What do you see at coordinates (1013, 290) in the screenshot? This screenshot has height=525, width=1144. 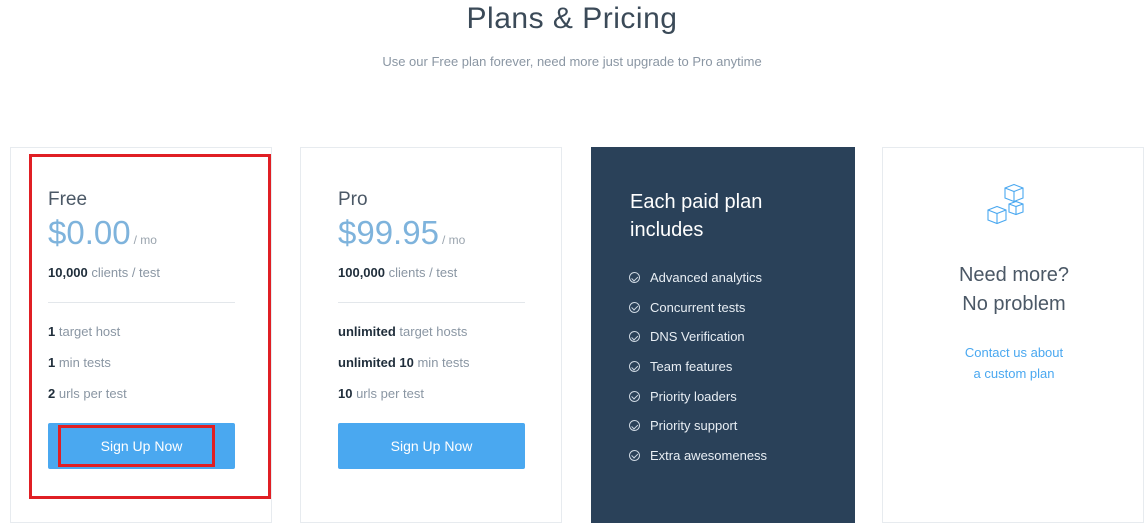 I see `need-more-title: Need more? No problem` at bounding box center [1013, 290].